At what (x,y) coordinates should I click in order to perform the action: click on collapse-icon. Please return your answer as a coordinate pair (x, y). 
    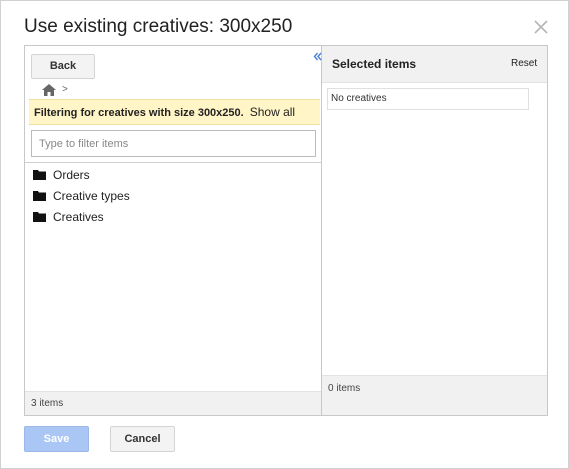
    Looking at the image, I should click on (317, 54).